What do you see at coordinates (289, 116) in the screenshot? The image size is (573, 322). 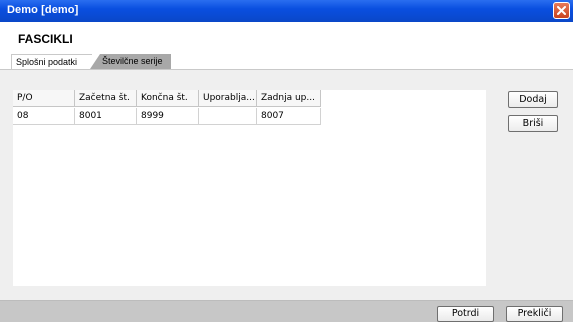 I see `cell-last-used: 8007` at bounding box center [289, 116].